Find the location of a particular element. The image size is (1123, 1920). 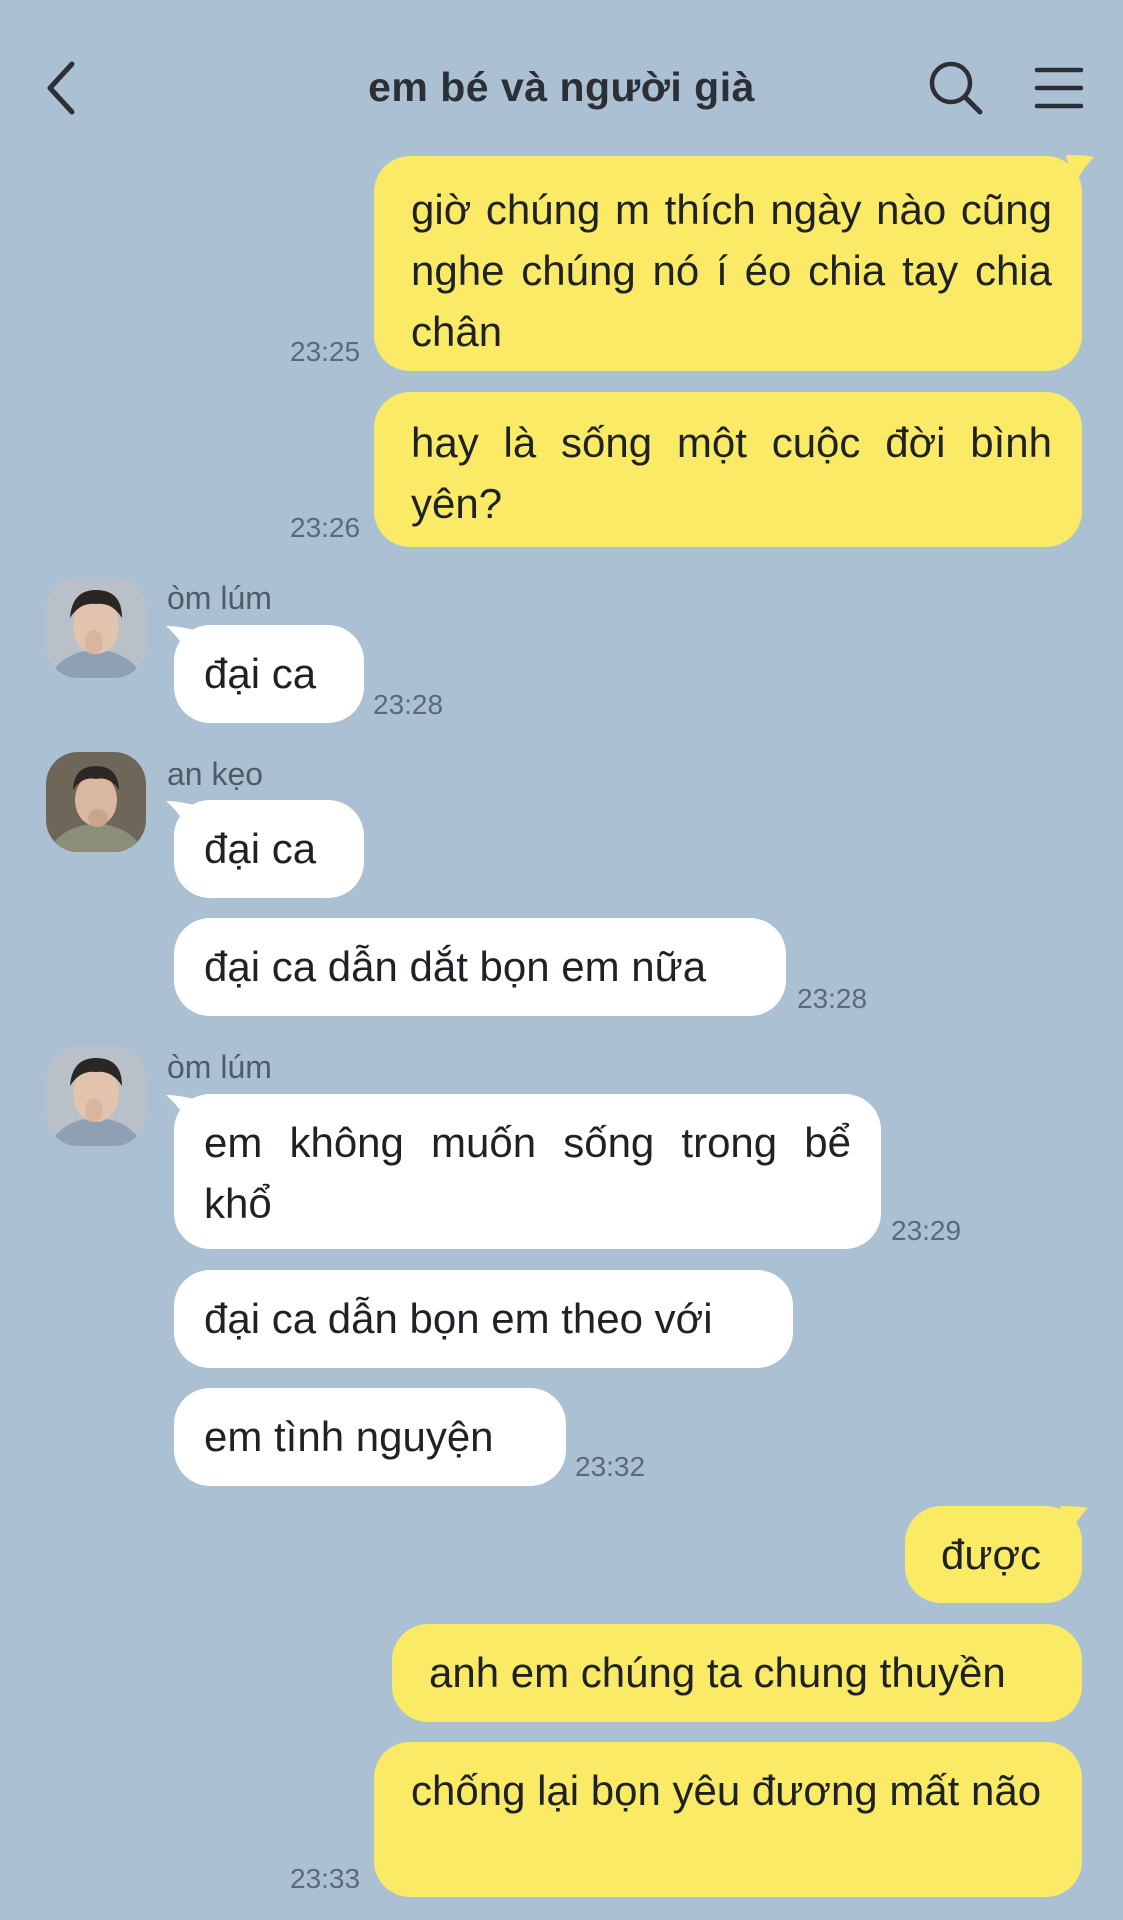

search-button is located at coordinates (956, 88).